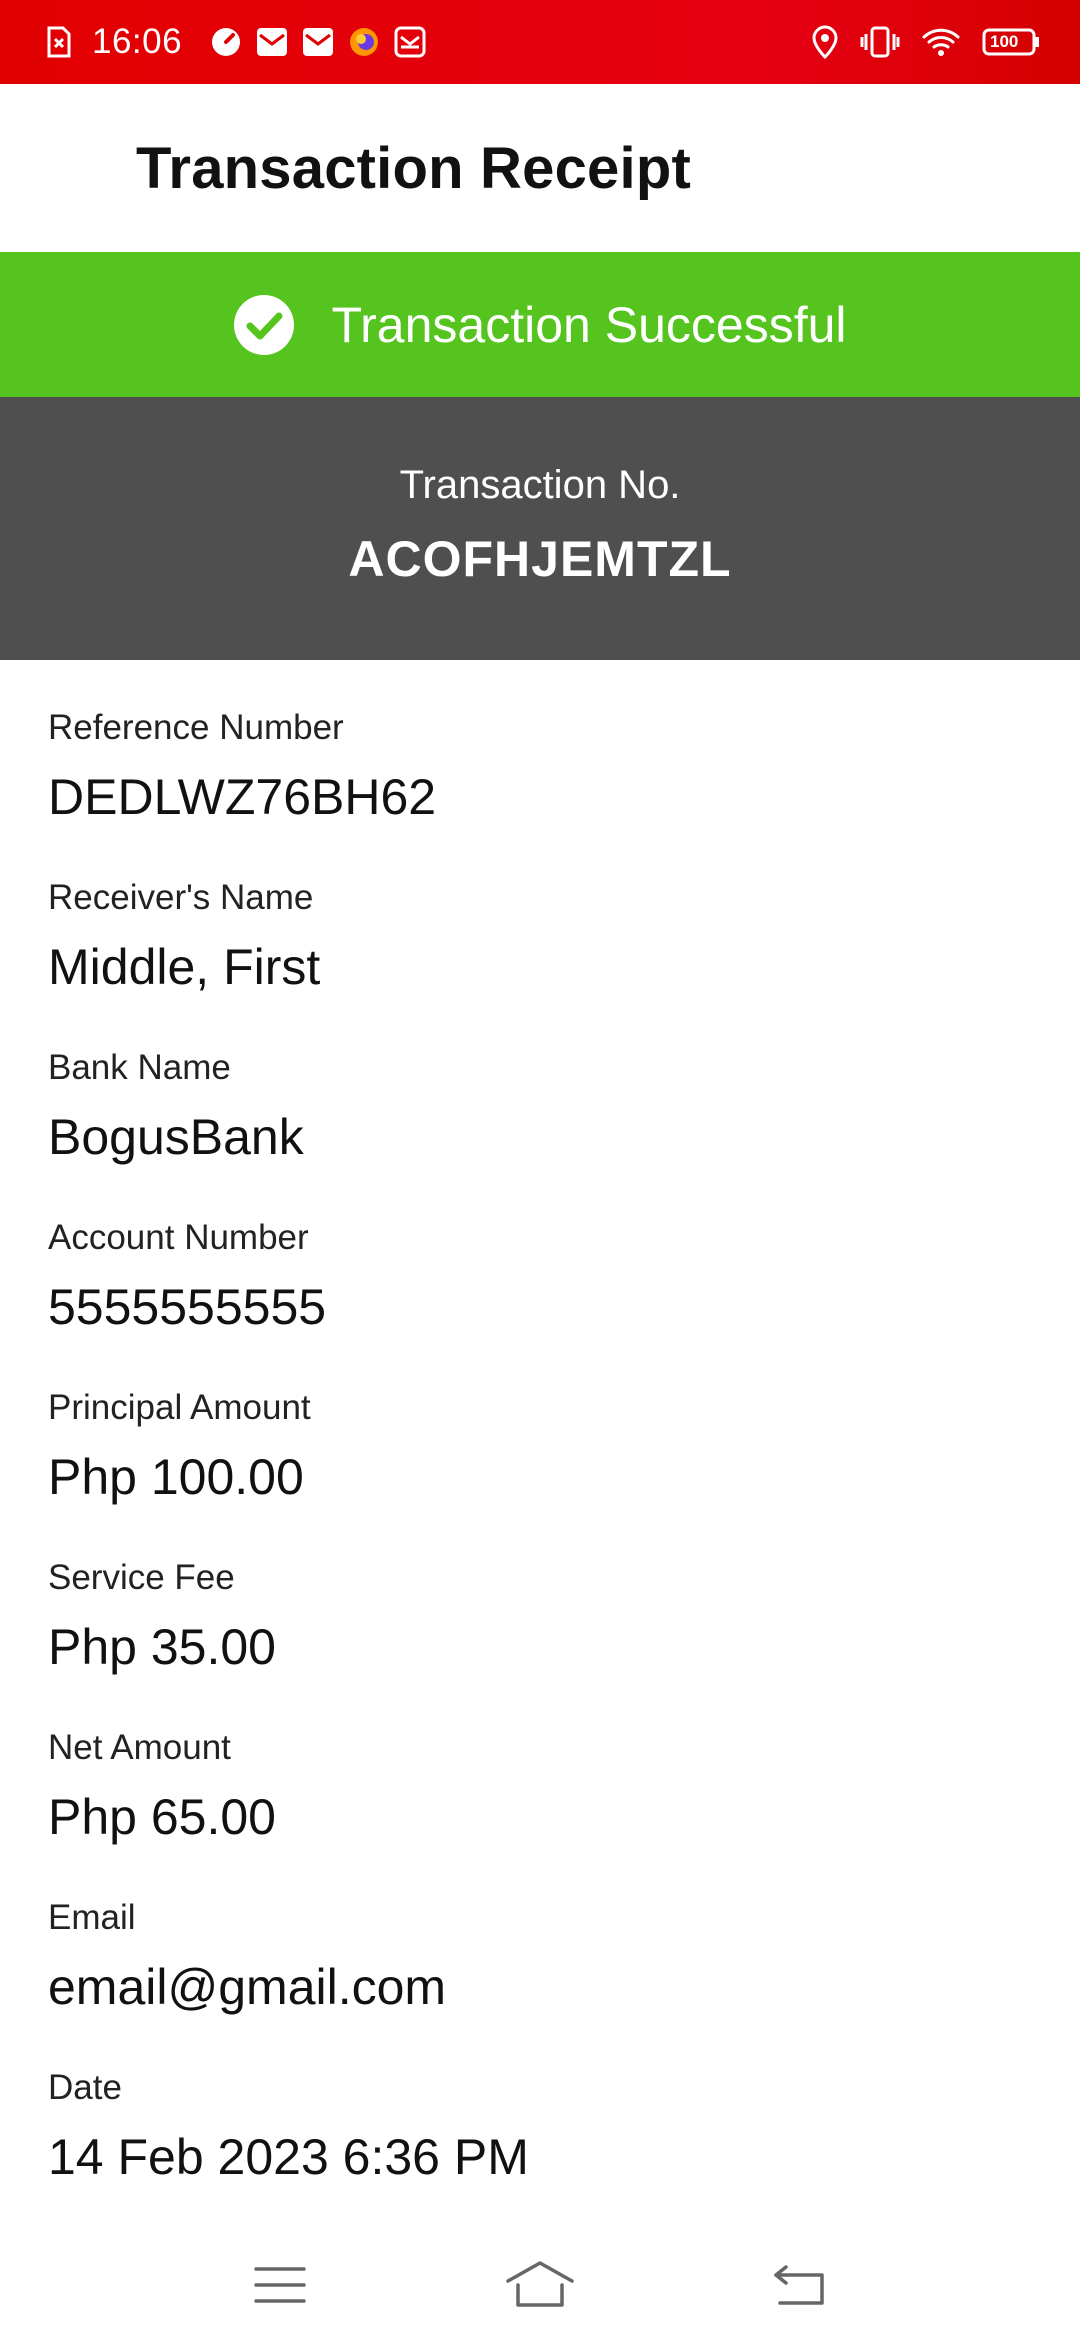 Image resolution: width=1080 pixels, height=2340 pixels. I want to click on receiver-name-field: Receiver's Name Middle, First, so click(184, 937).